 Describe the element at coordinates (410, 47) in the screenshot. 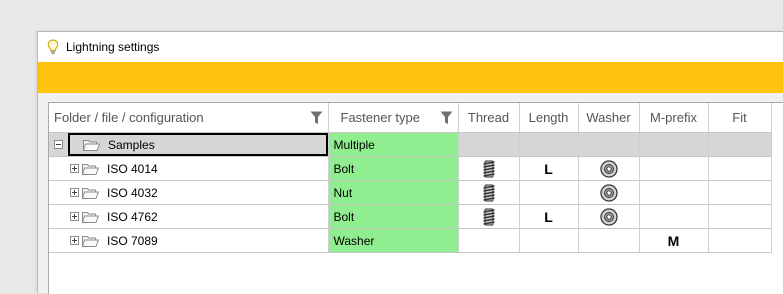

I see `title-bar: Lightning settings` at that location.